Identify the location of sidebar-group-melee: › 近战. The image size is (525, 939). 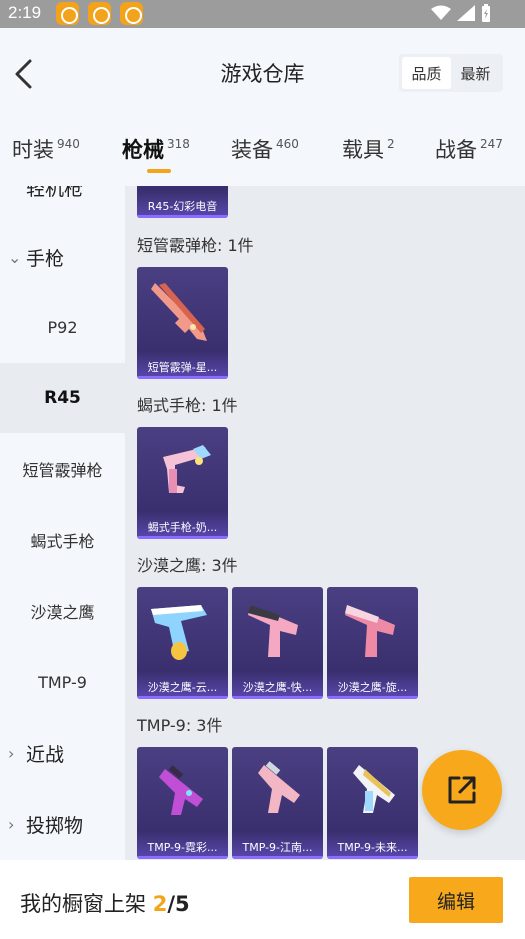
(36, 753).